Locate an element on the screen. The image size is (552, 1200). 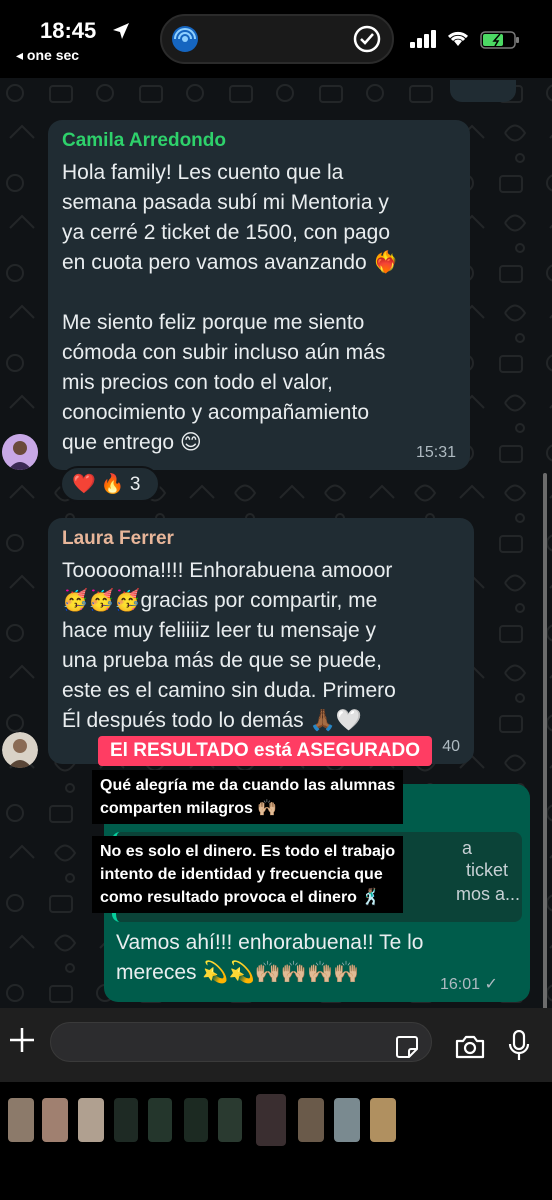
caption-line: como resultado provoca el dinero 🕺🏽 is located at coordinates (241, 897).